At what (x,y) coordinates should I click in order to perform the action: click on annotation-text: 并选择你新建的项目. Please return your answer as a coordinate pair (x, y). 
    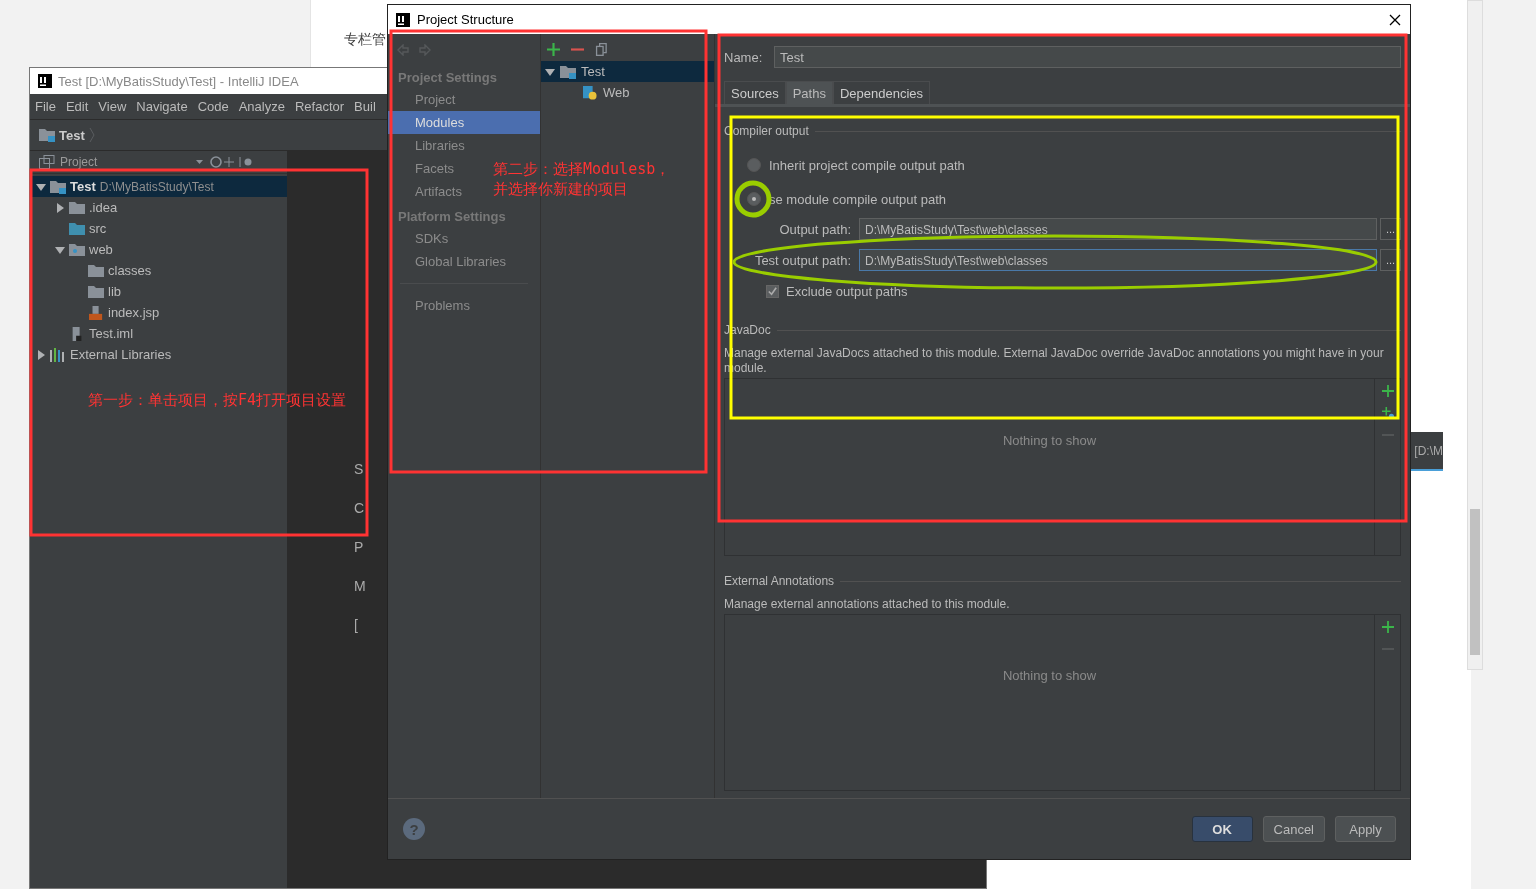
    Looking at the image, I should click on (561, 189).